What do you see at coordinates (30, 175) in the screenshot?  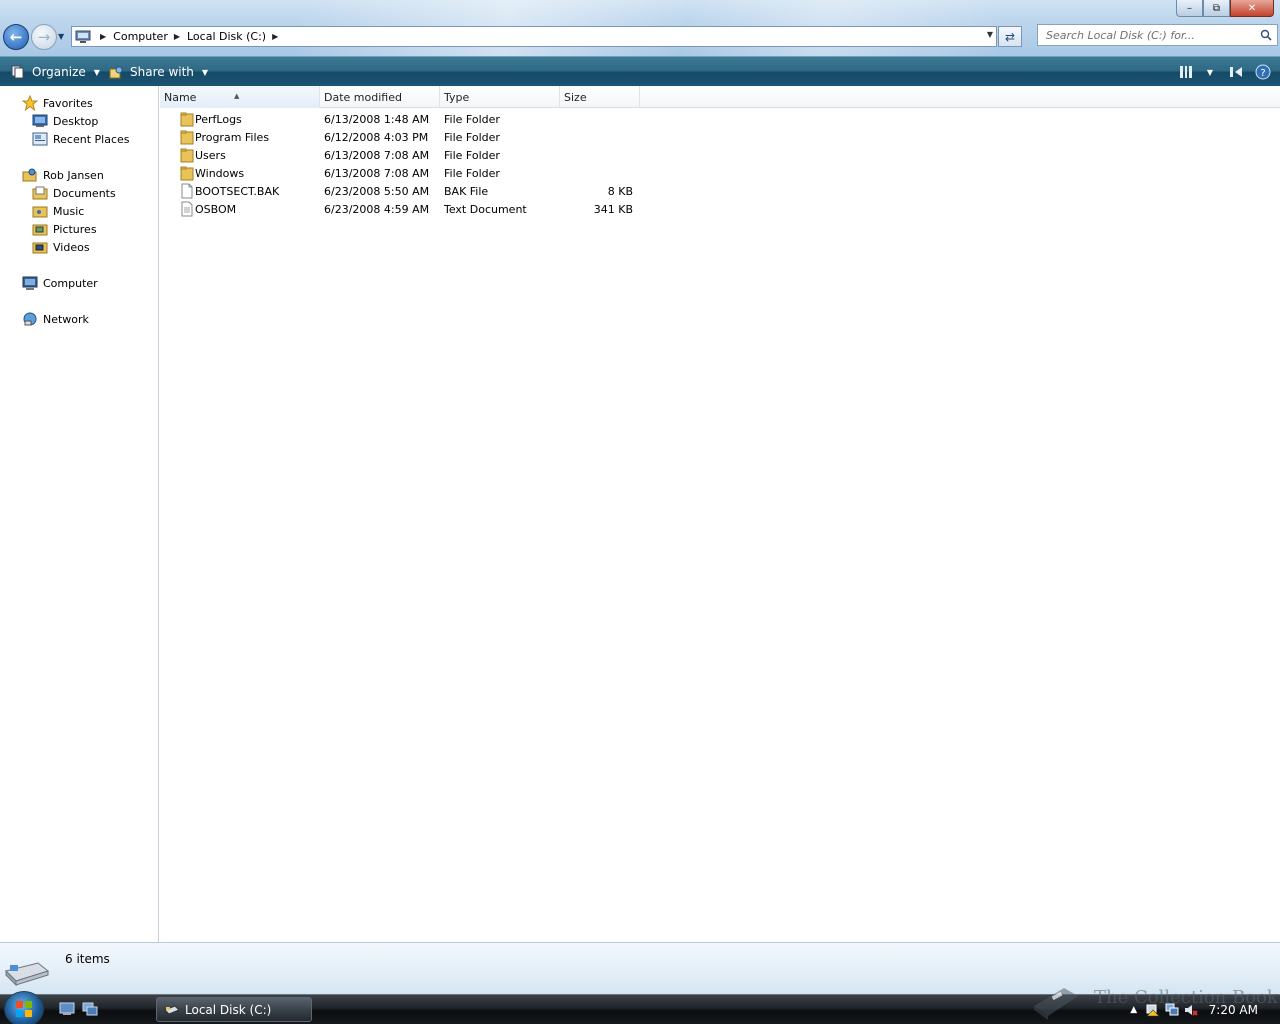 I see `user-folder-icon` at bounding box center [30, 175].